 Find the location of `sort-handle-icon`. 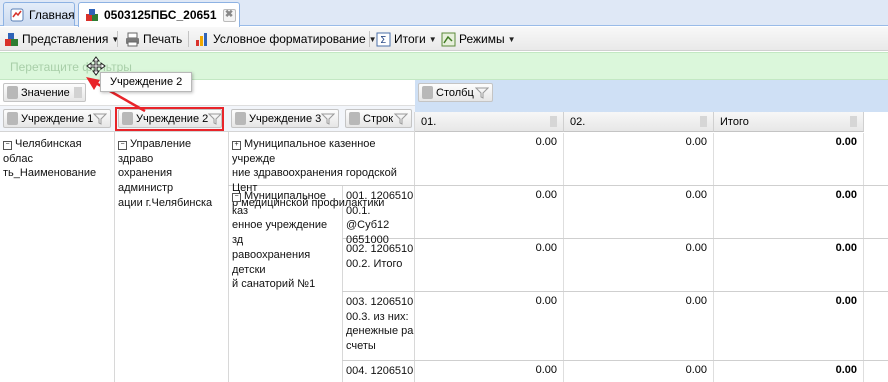

sort-handle-icon is located at coordinates (78, 92).